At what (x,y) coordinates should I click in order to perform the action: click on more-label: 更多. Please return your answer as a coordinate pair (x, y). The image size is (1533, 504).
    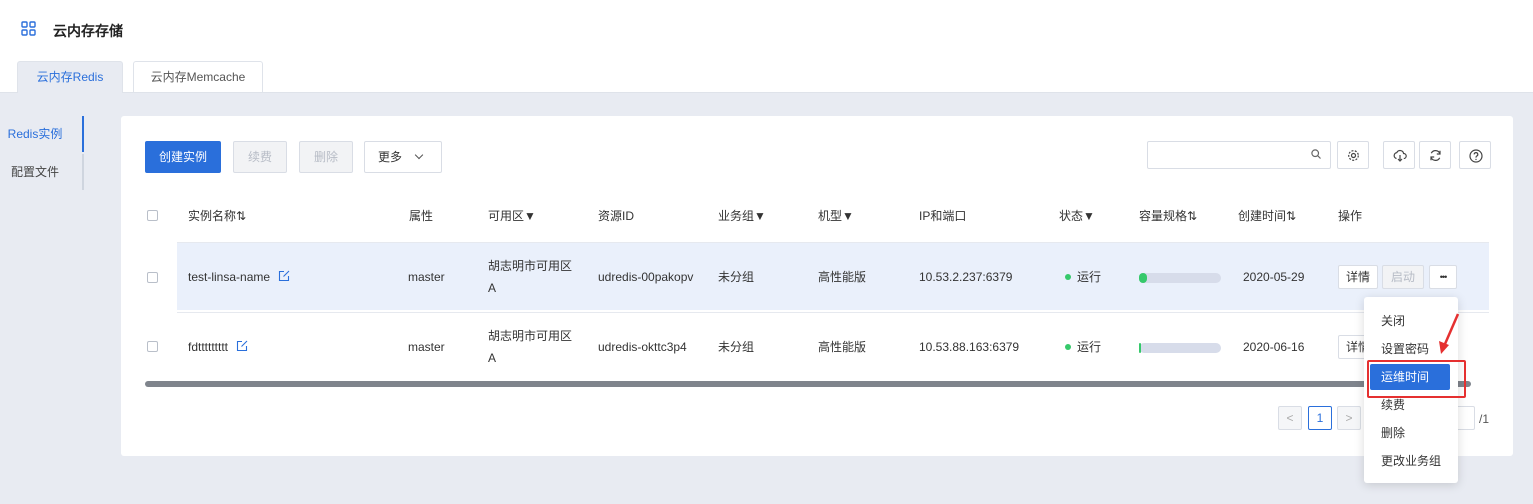
    Looking at the image, I should click on (390, 157).